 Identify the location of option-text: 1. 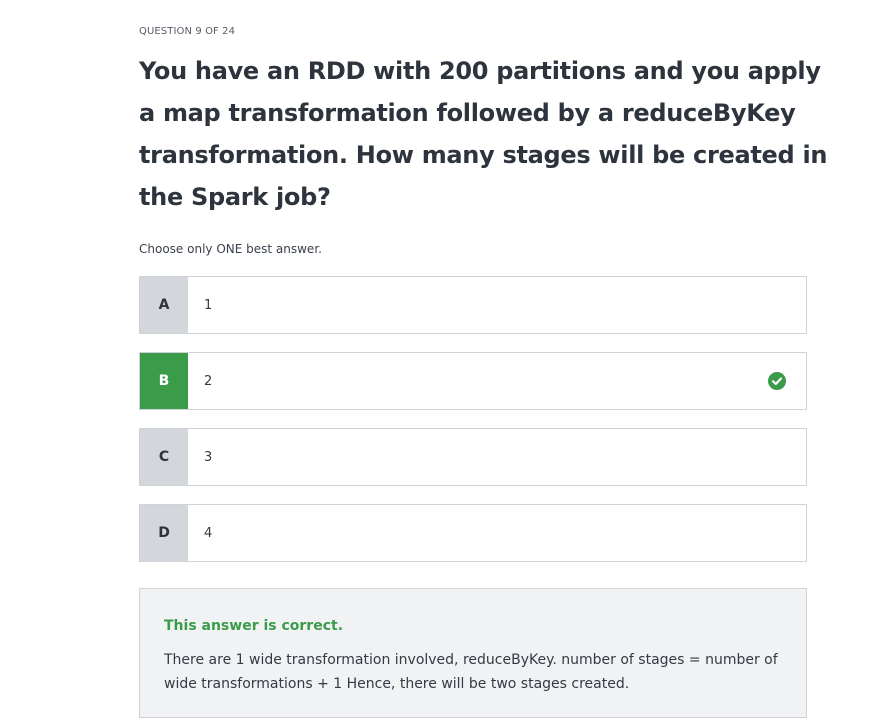
(208, 305).